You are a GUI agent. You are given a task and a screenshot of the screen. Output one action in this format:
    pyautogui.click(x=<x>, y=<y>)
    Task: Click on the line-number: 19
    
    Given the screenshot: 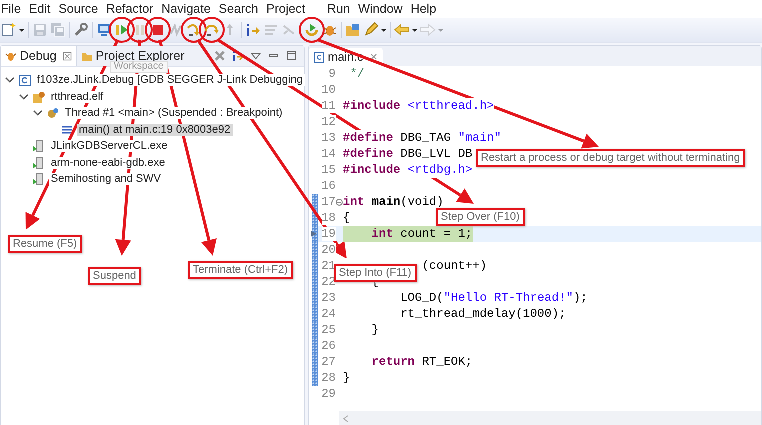 What is the action you would take?
    pyautogui.click(x=329, y=234)
    